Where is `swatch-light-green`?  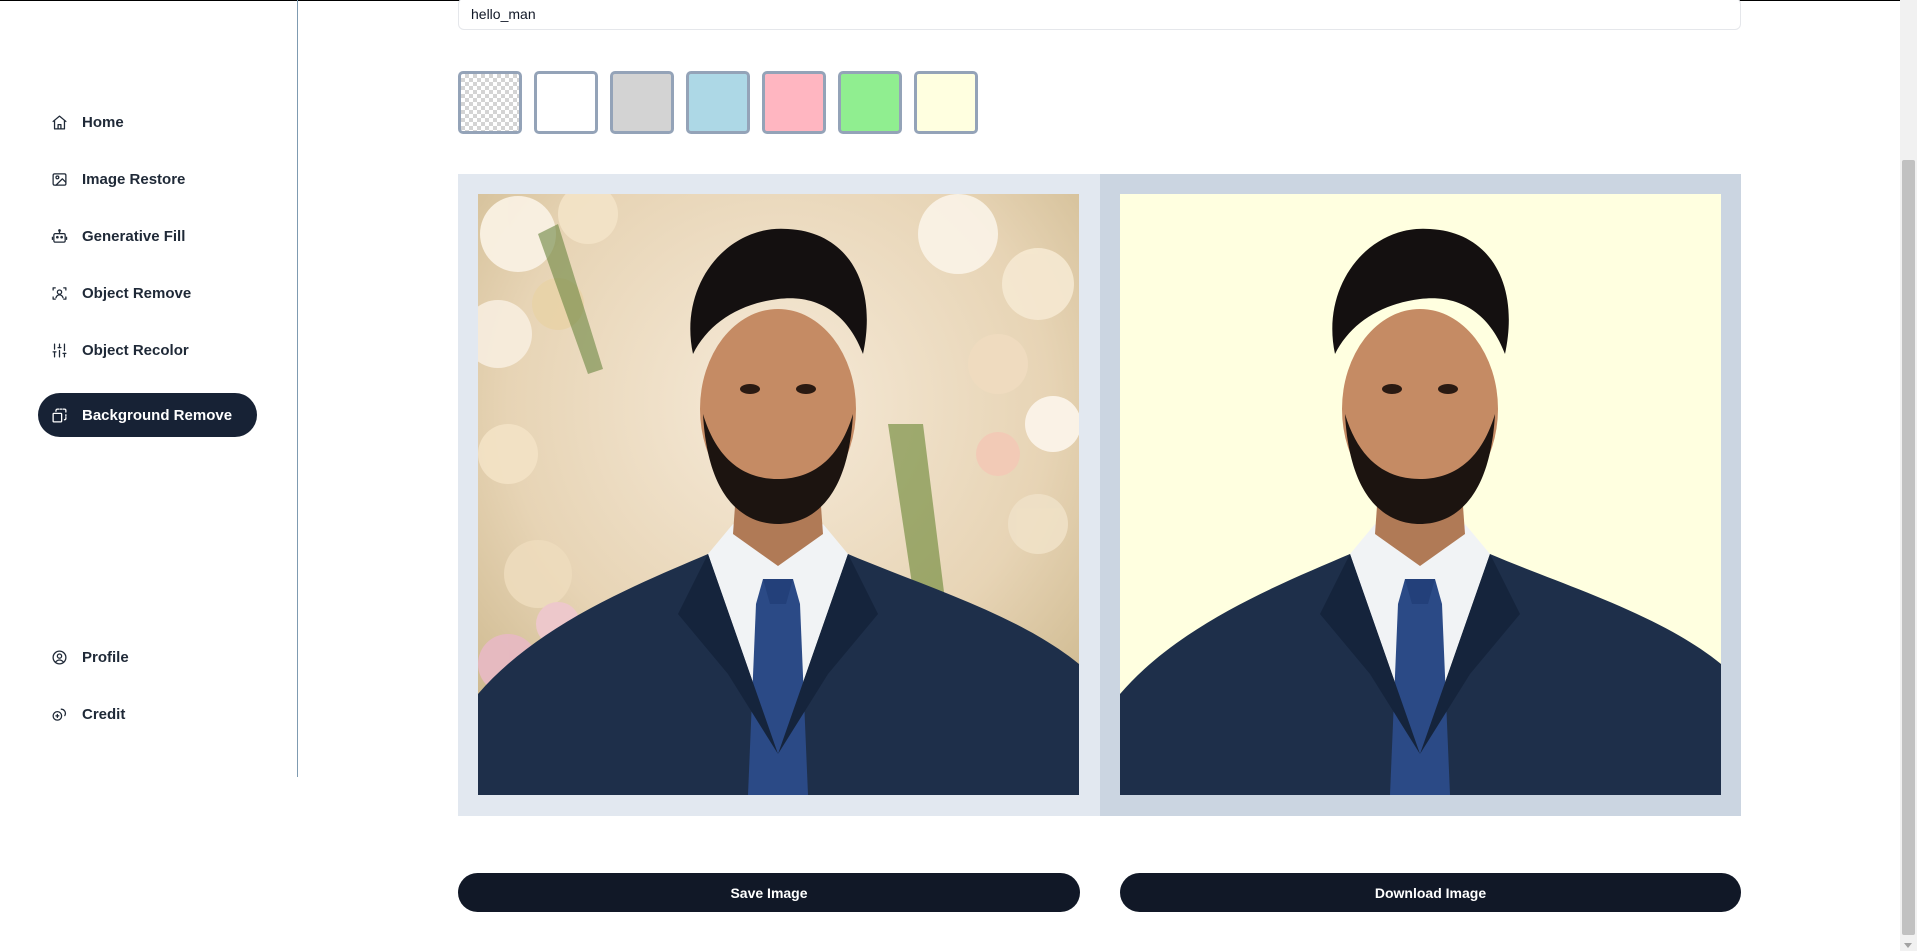 swatch-light-green is located at coordinates (870, 102).